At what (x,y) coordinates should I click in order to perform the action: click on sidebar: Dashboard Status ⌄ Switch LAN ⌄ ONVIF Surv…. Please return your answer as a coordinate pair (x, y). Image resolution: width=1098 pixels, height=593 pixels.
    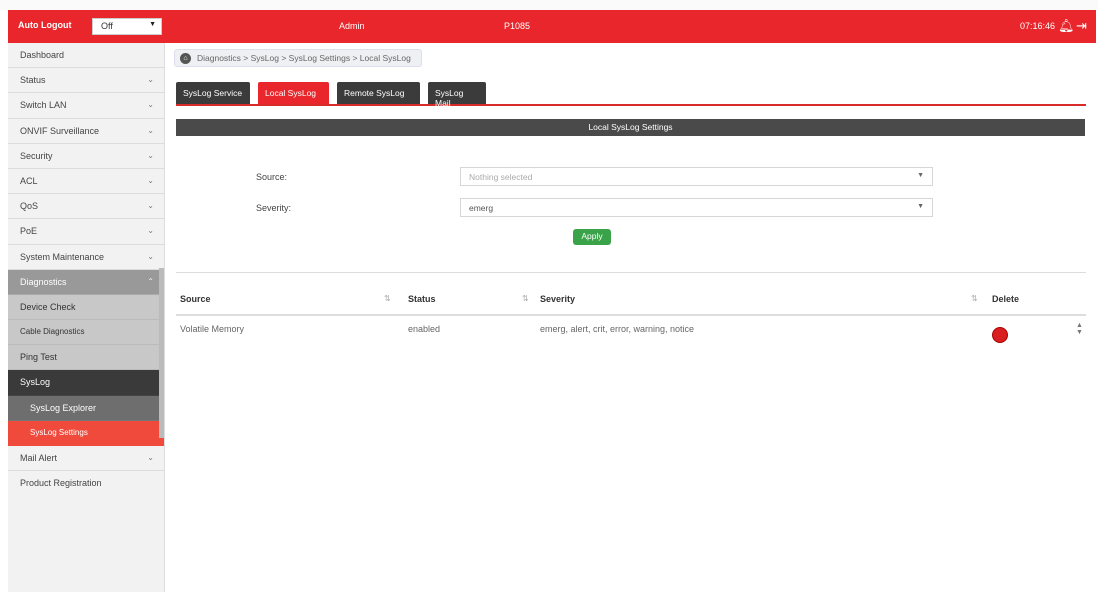
    Looking at the image, I should click on (86, 317).